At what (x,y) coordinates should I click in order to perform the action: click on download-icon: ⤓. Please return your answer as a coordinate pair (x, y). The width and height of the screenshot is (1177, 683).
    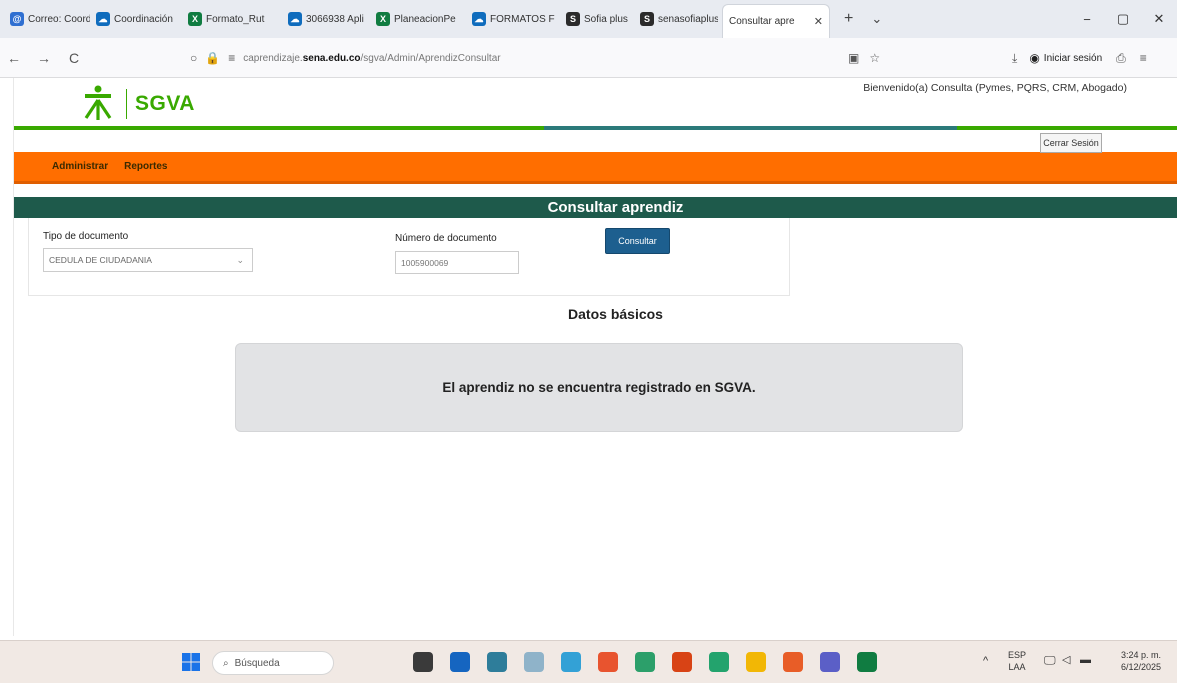
    Looking at the image, I should click on (1014, 58).